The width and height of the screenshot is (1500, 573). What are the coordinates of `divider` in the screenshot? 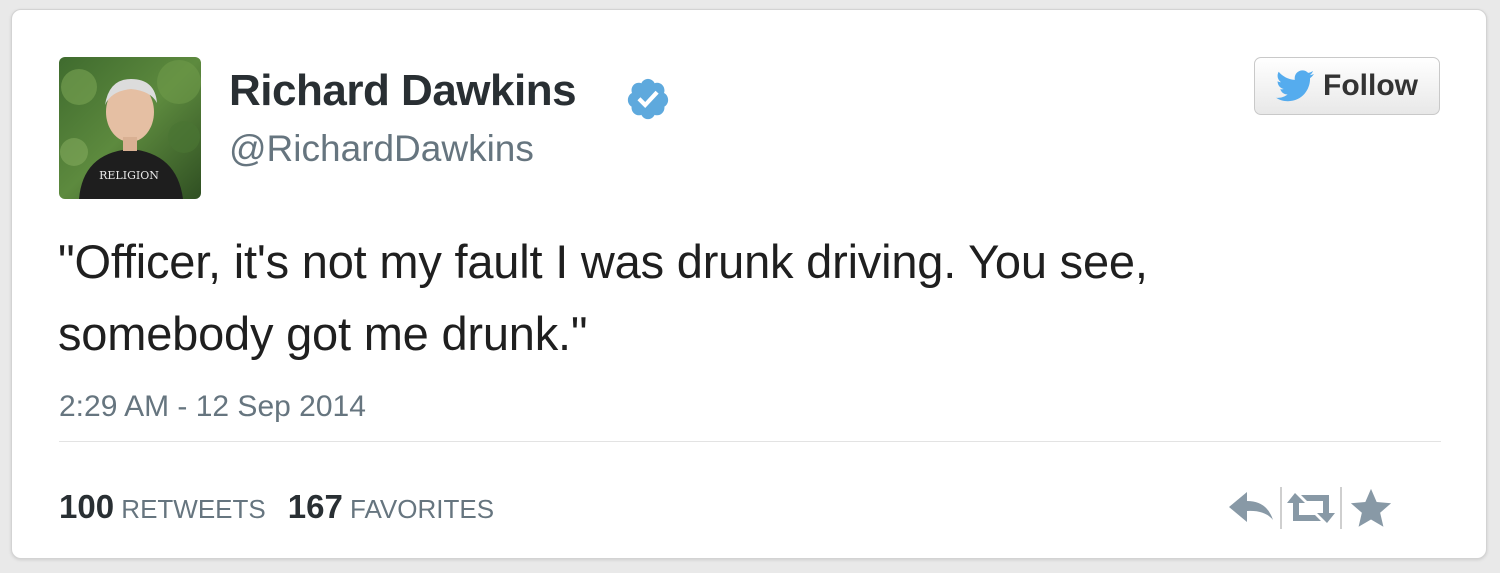 It's located at (750, 441).